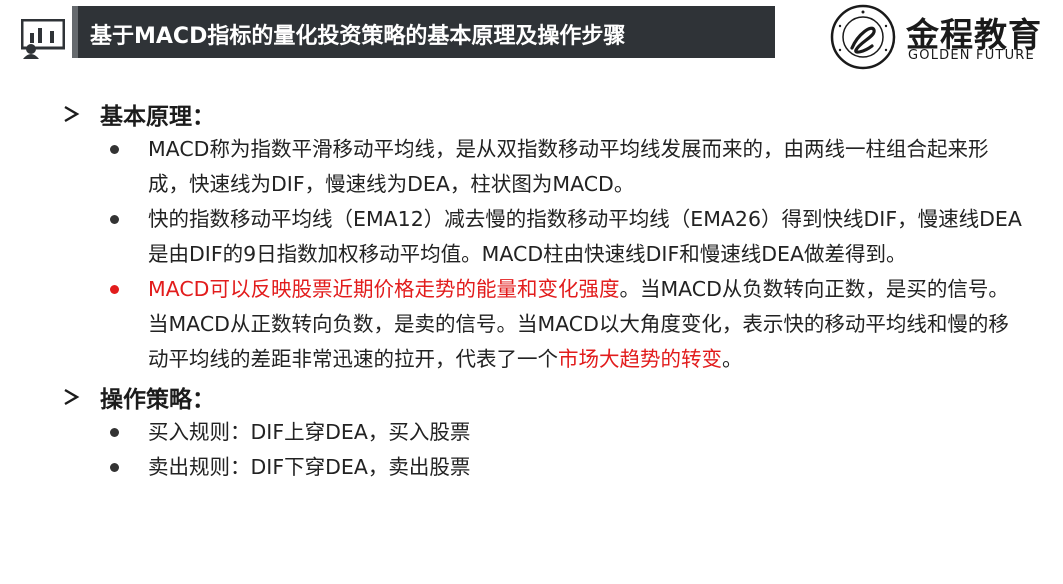 The image size is (1063, 584). What do you see at coordinates (640, 359) in the screenshot?
I see `highlight-text: 市场大趋势的转变` at bounding box center [640, 359].